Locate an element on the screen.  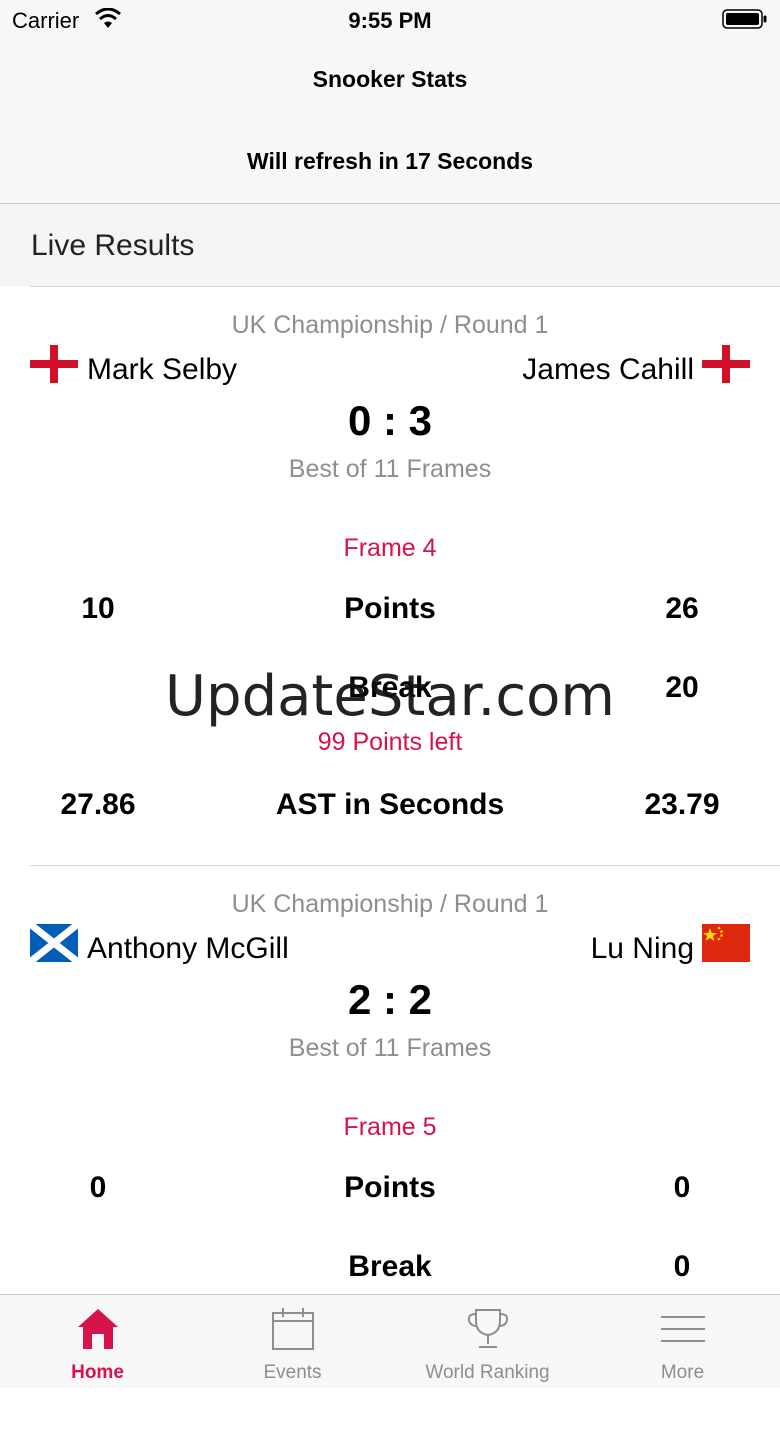
calendar-icon is located at coordinates (293, 1329).